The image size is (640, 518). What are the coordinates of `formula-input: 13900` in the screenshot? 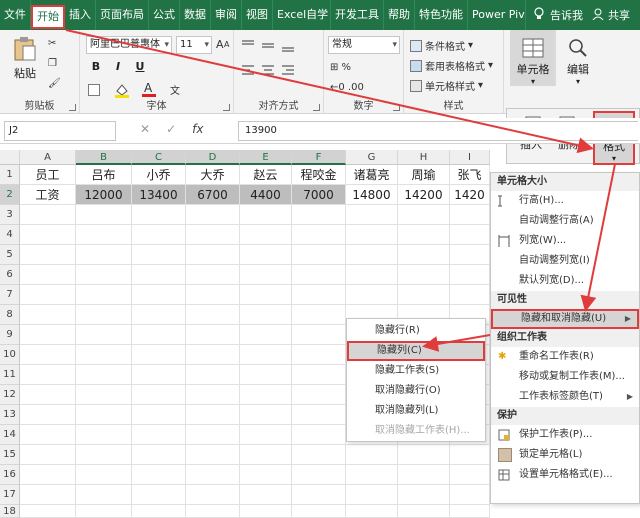 It's located at (438, 131).